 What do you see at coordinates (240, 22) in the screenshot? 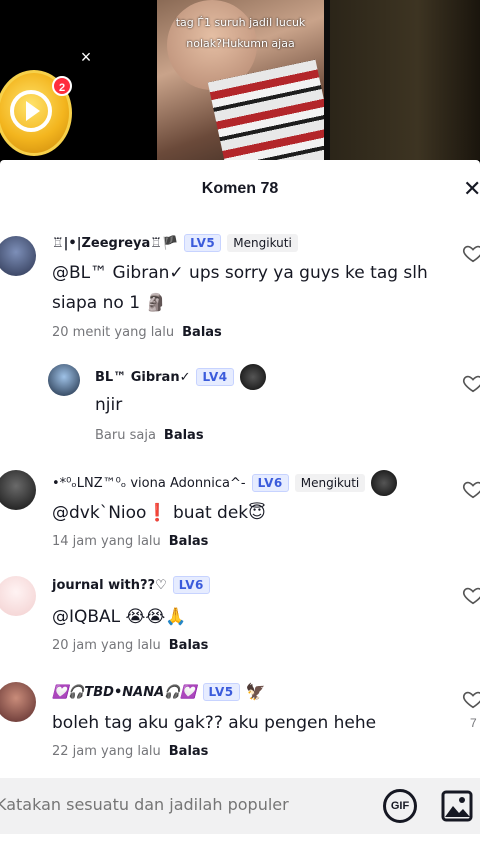
I see `video-caption-line1: tag Ѓ1 suruh jadiI Iucuk` at bounding box center [240, 22].